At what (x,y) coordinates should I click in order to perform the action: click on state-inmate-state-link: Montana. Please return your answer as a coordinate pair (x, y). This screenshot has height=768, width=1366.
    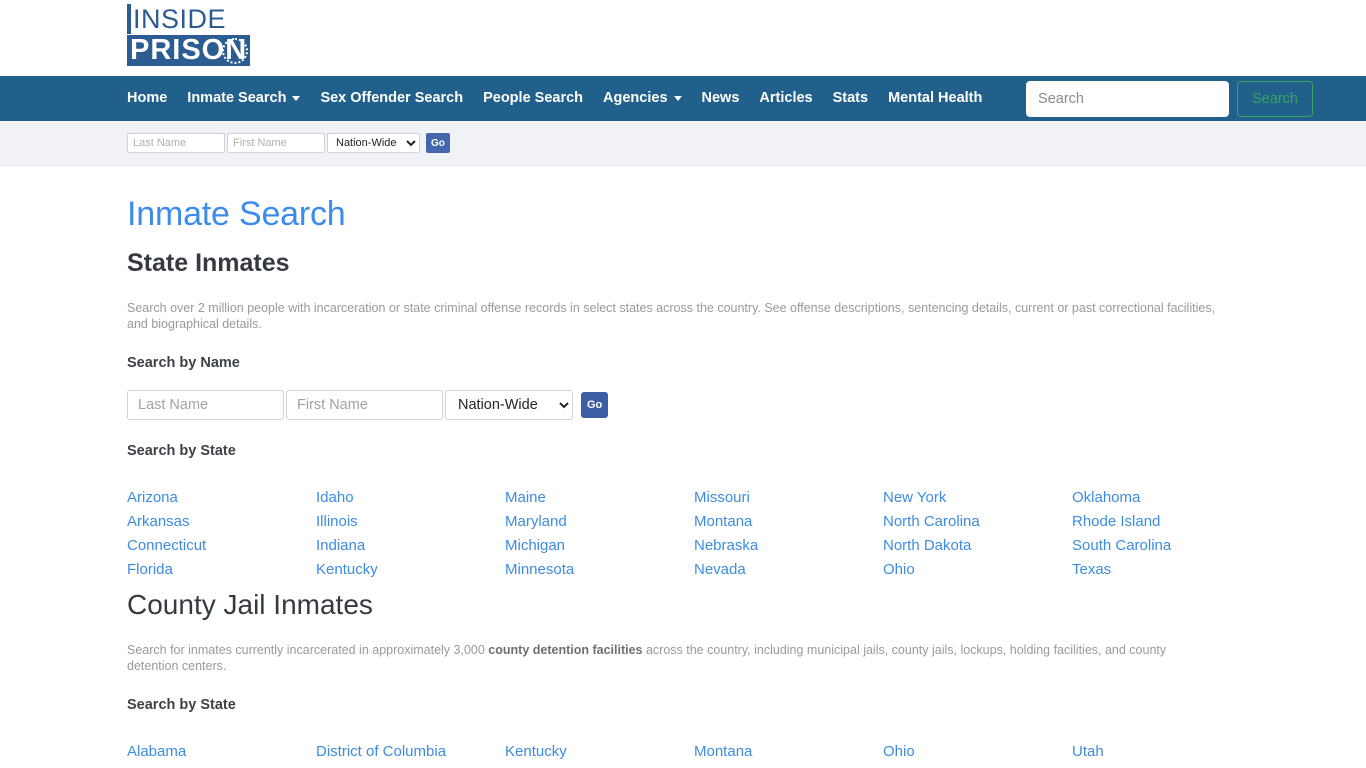
    Looking at the image, I should click on (788, 522).